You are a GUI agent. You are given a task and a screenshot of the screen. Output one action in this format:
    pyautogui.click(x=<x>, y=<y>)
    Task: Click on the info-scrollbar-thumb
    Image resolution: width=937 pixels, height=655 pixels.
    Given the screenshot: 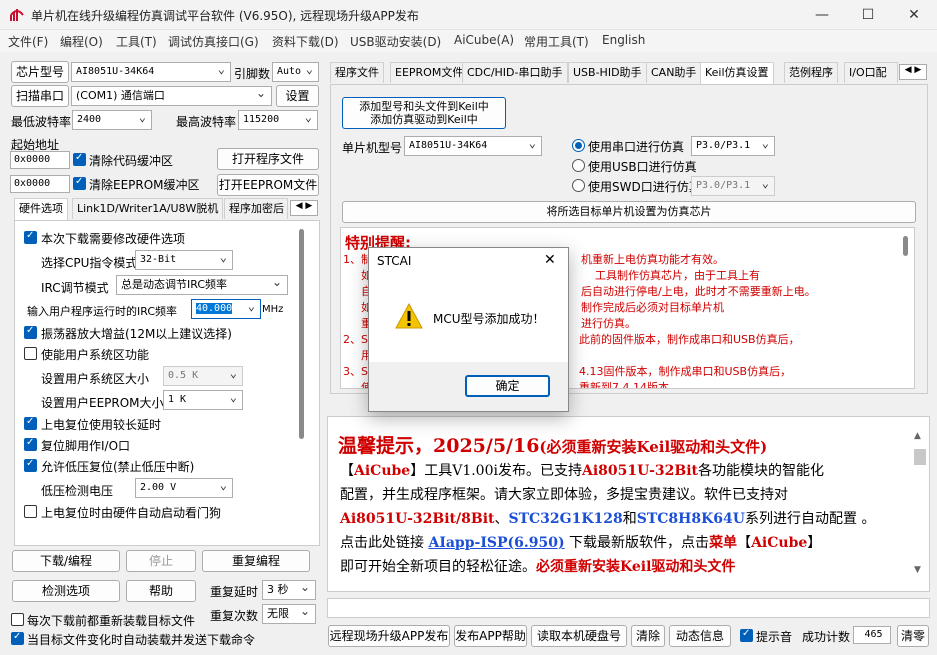 What is the action you would take?
    pyautogui.click(x=920, y=457)
    